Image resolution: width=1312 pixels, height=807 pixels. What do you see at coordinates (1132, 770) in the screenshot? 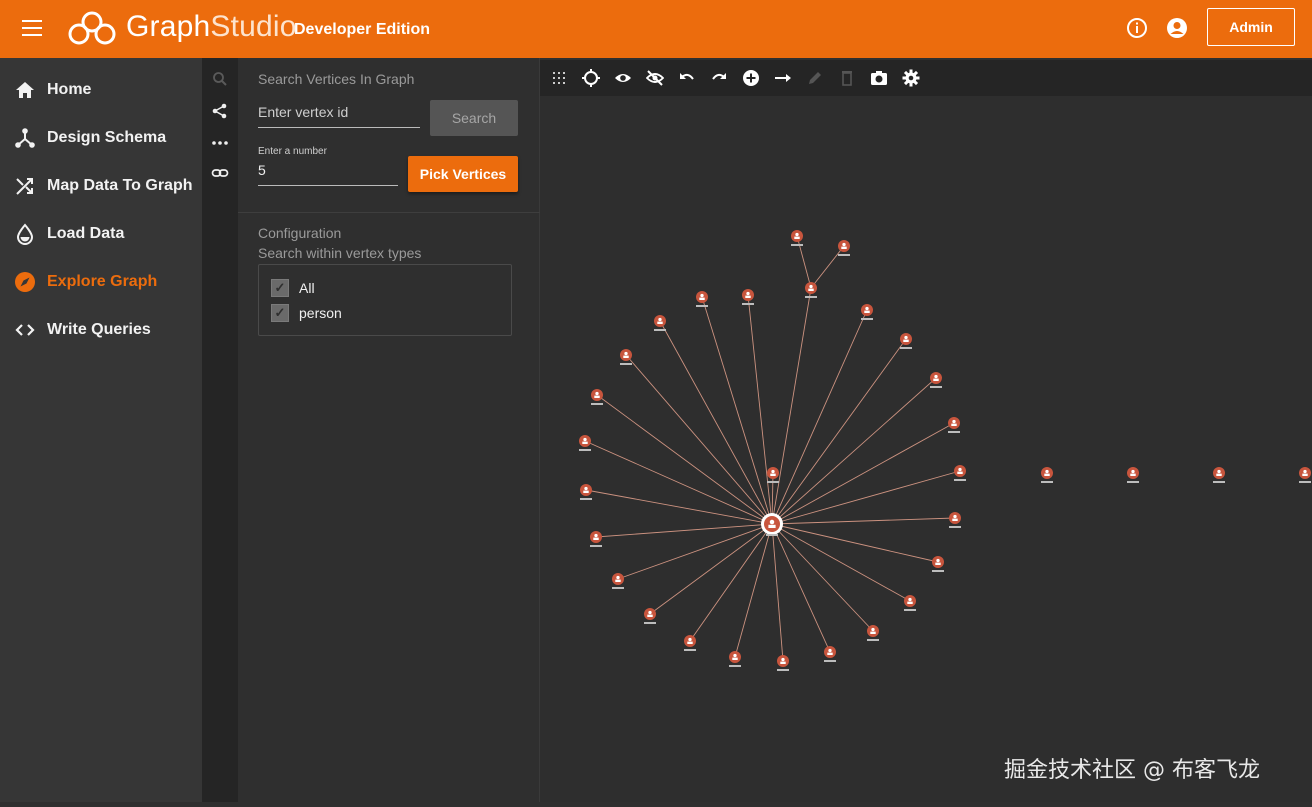
I see `watermark-text: 掘金技术社区 @ 布客飞龙` at bounding box center [1132, 770].